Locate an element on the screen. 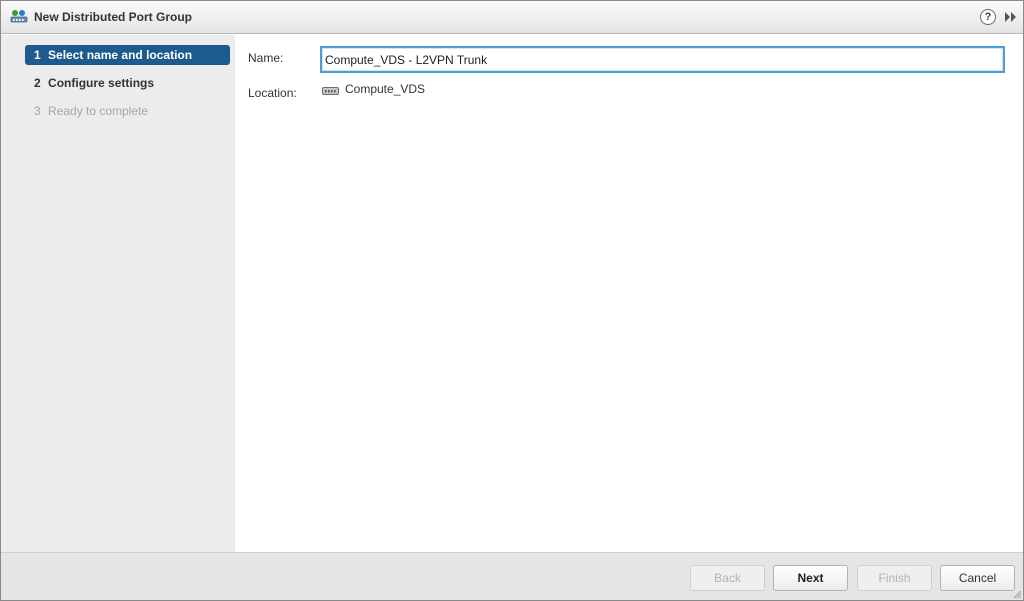 This screenshot has width=1024, height=601. finish-button: Finish is located at coordinates (894, 578).